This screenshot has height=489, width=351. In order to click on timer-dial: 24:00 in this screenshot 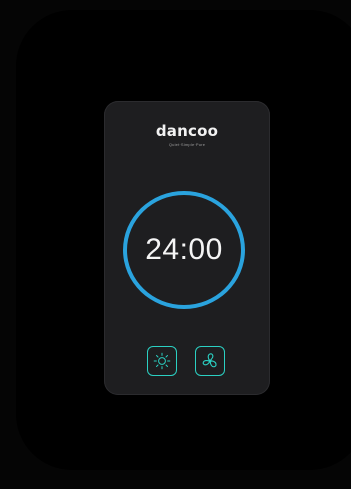, I will do `click(184, 250)`.